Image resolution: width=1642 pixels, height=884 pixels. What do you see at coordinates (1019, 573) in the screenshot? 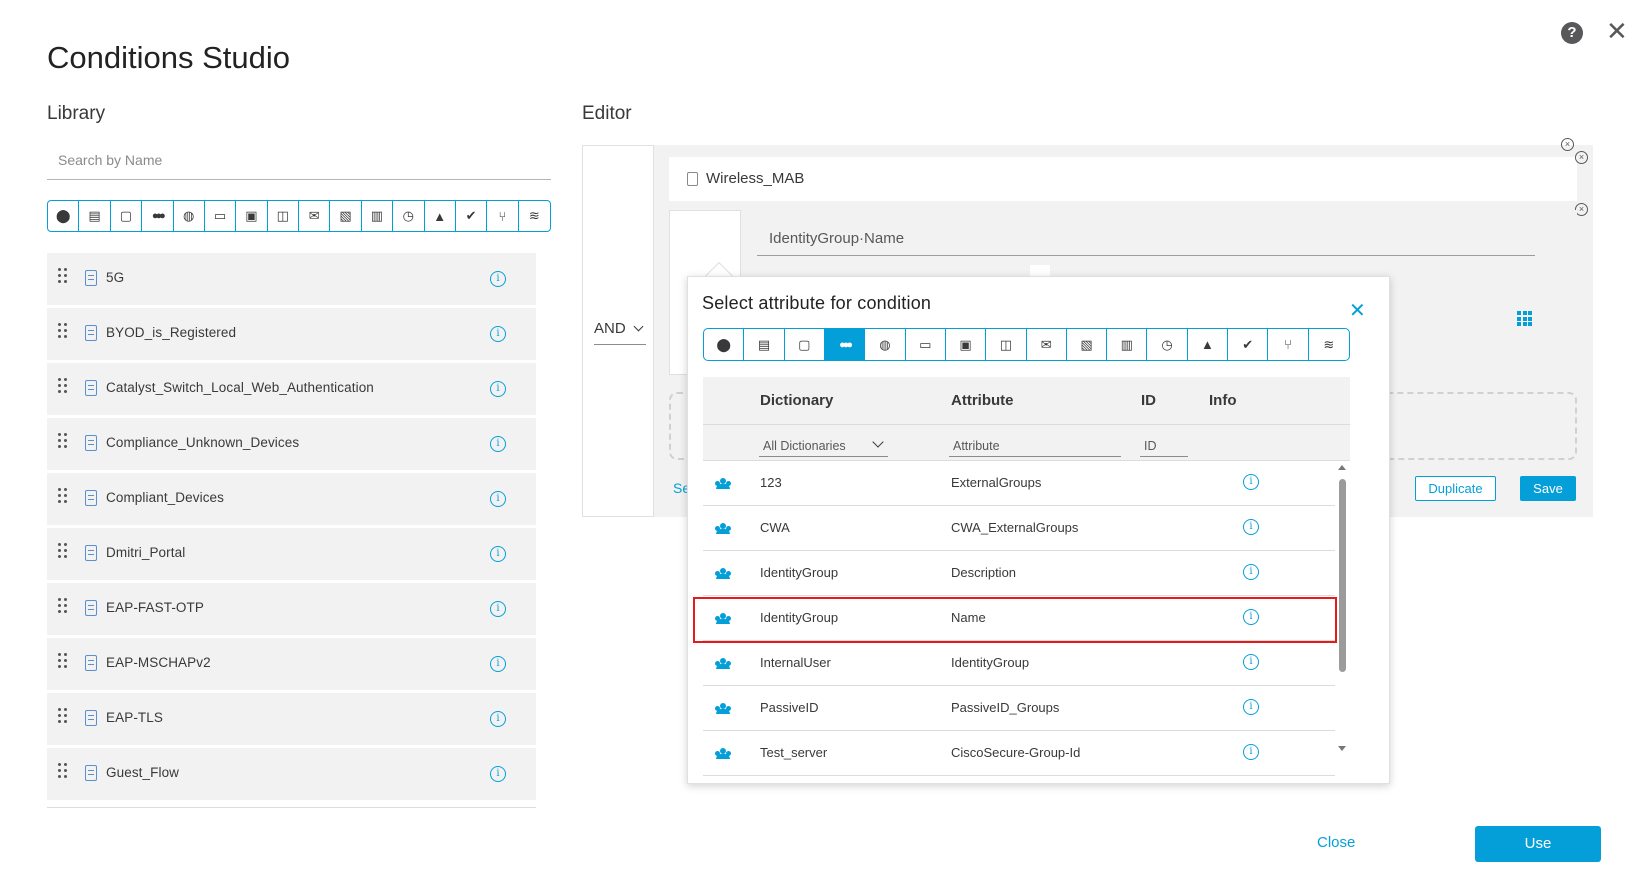
I see `table-row: IdentityGroup Description i` at bounding box center [1019, 573].